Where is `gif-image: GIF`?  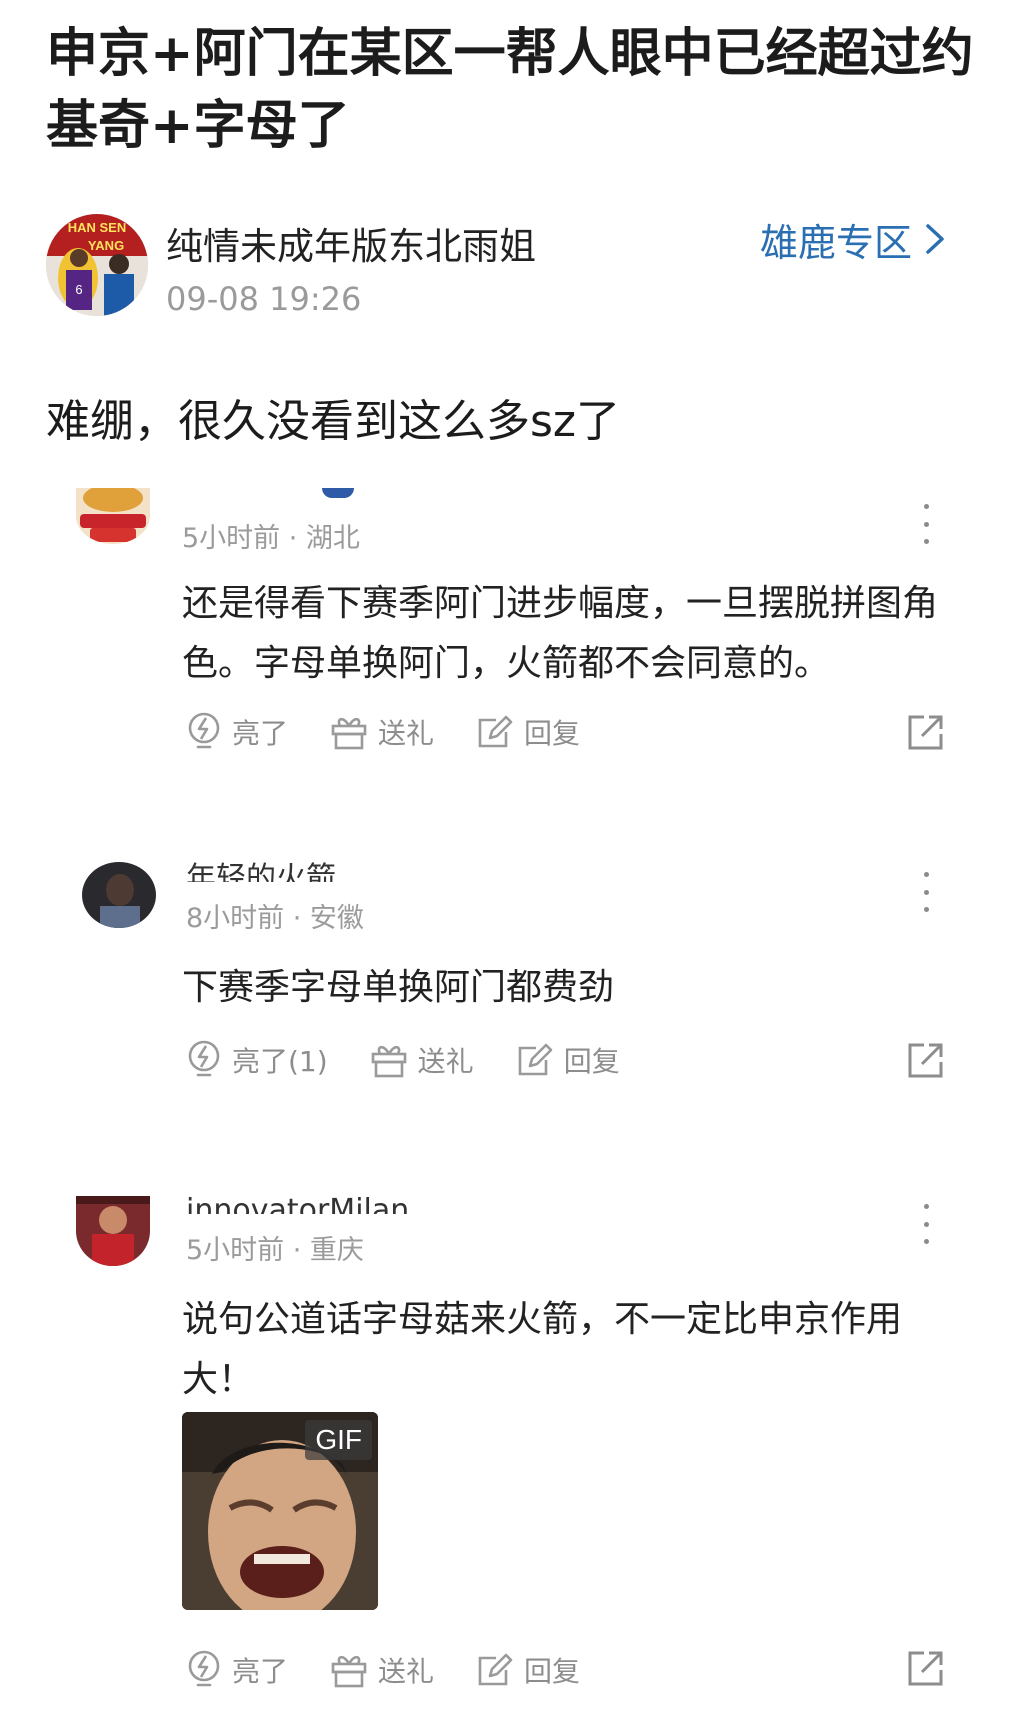
gif-image: GIF is located at coordinates (280, 1511).